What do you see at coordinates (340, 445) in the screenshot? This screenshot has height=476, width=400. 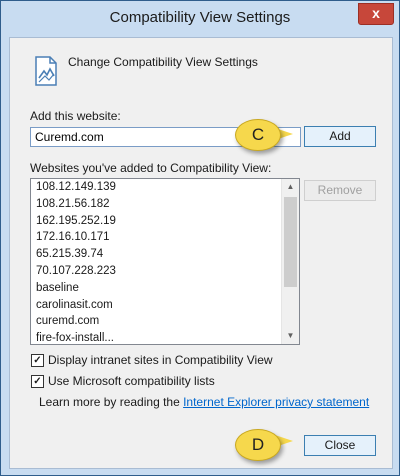 I see `close-button: Close` at bounding box center [340, 445].